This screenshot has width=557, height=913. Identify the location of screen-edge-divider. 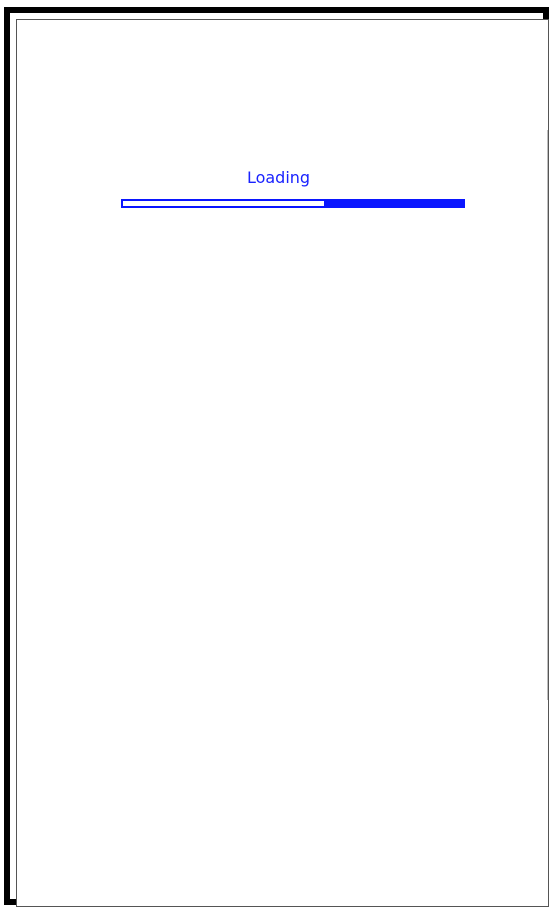
(547, 415).